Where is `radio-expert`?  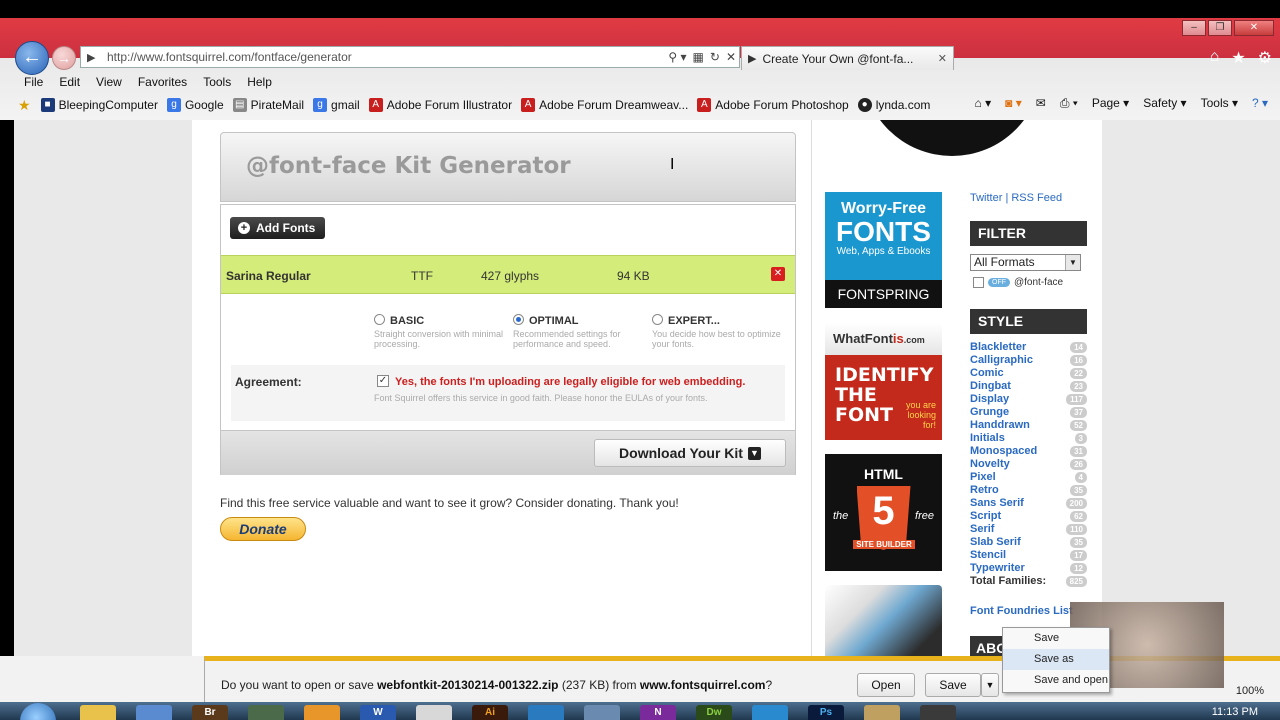
radio-expert is located at coordinates (657, 319).